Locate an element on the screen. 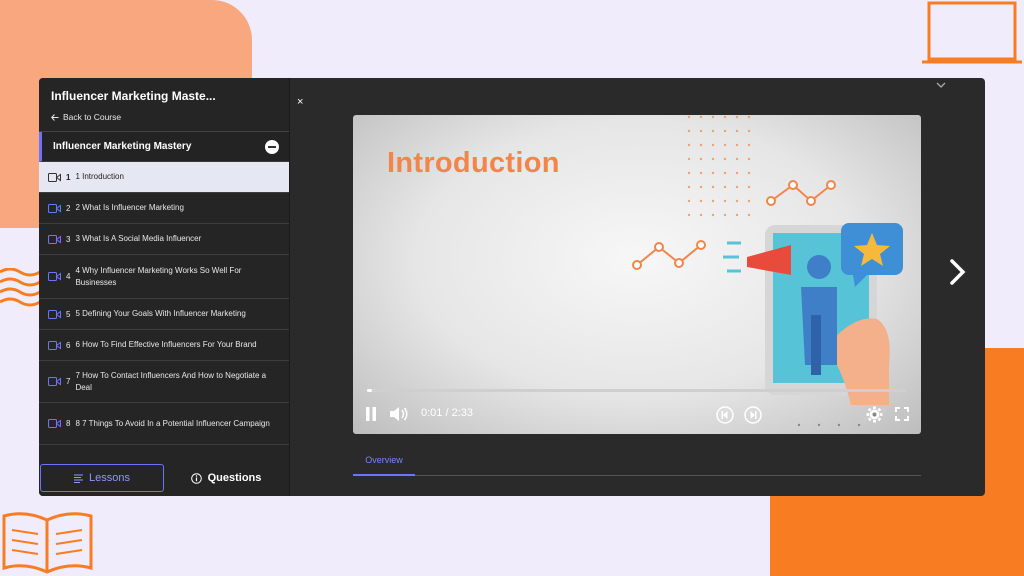 Image resolution: width=1024 pixels, height=576 pixels. tab-questions: Questions is located at coordinates (226, 478).